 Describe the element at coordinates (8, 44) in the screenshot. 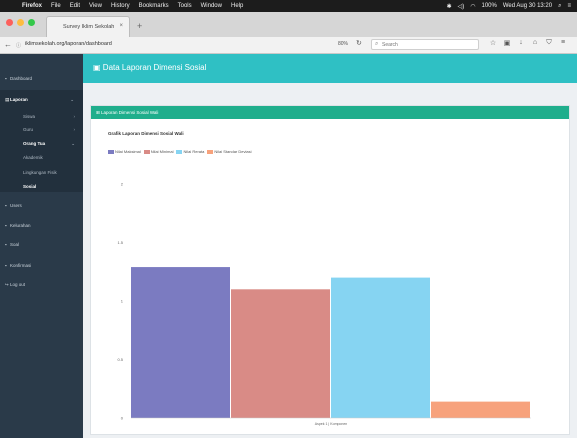

I see `back-arrow-icon: ←` at that location.